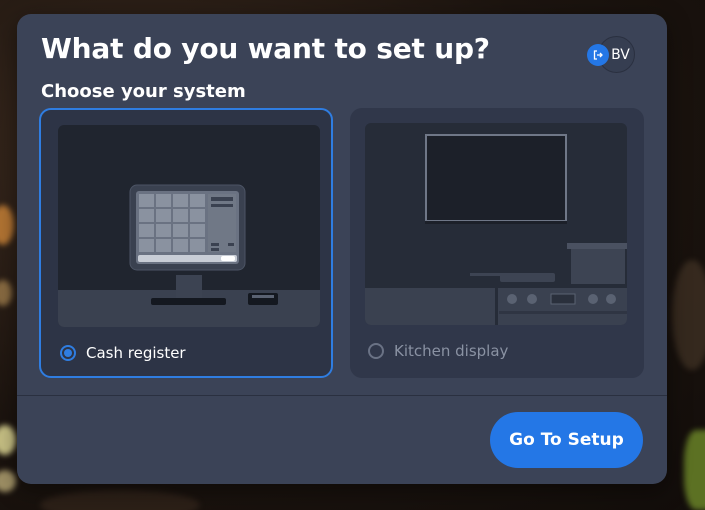 The width and height of the screenshot is (705, 510). What do you see at coordinates (694, 470) in the screenshot?
I see `plant-leaf` at bounding box center [694, 470].